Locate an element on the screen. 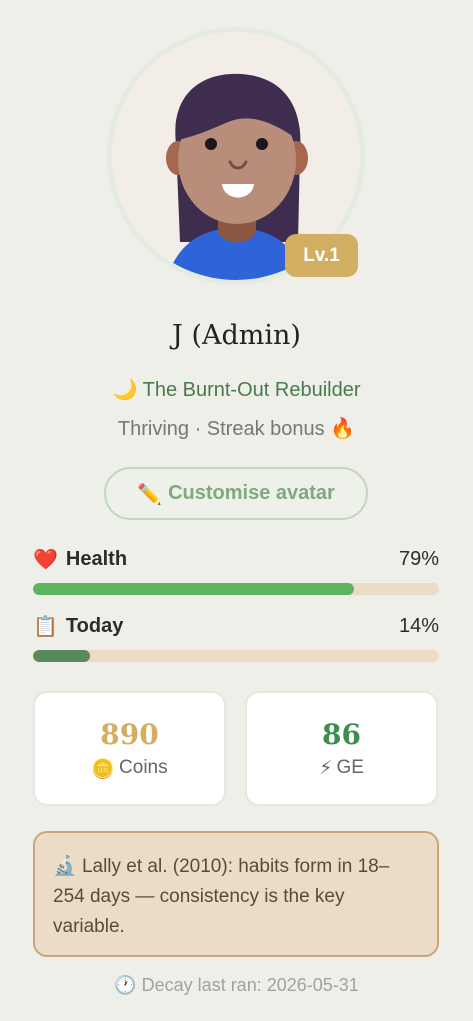 The image size is (473, 1021). coins-card: 890 🪙 Coins is located at coordinates (129, 748).